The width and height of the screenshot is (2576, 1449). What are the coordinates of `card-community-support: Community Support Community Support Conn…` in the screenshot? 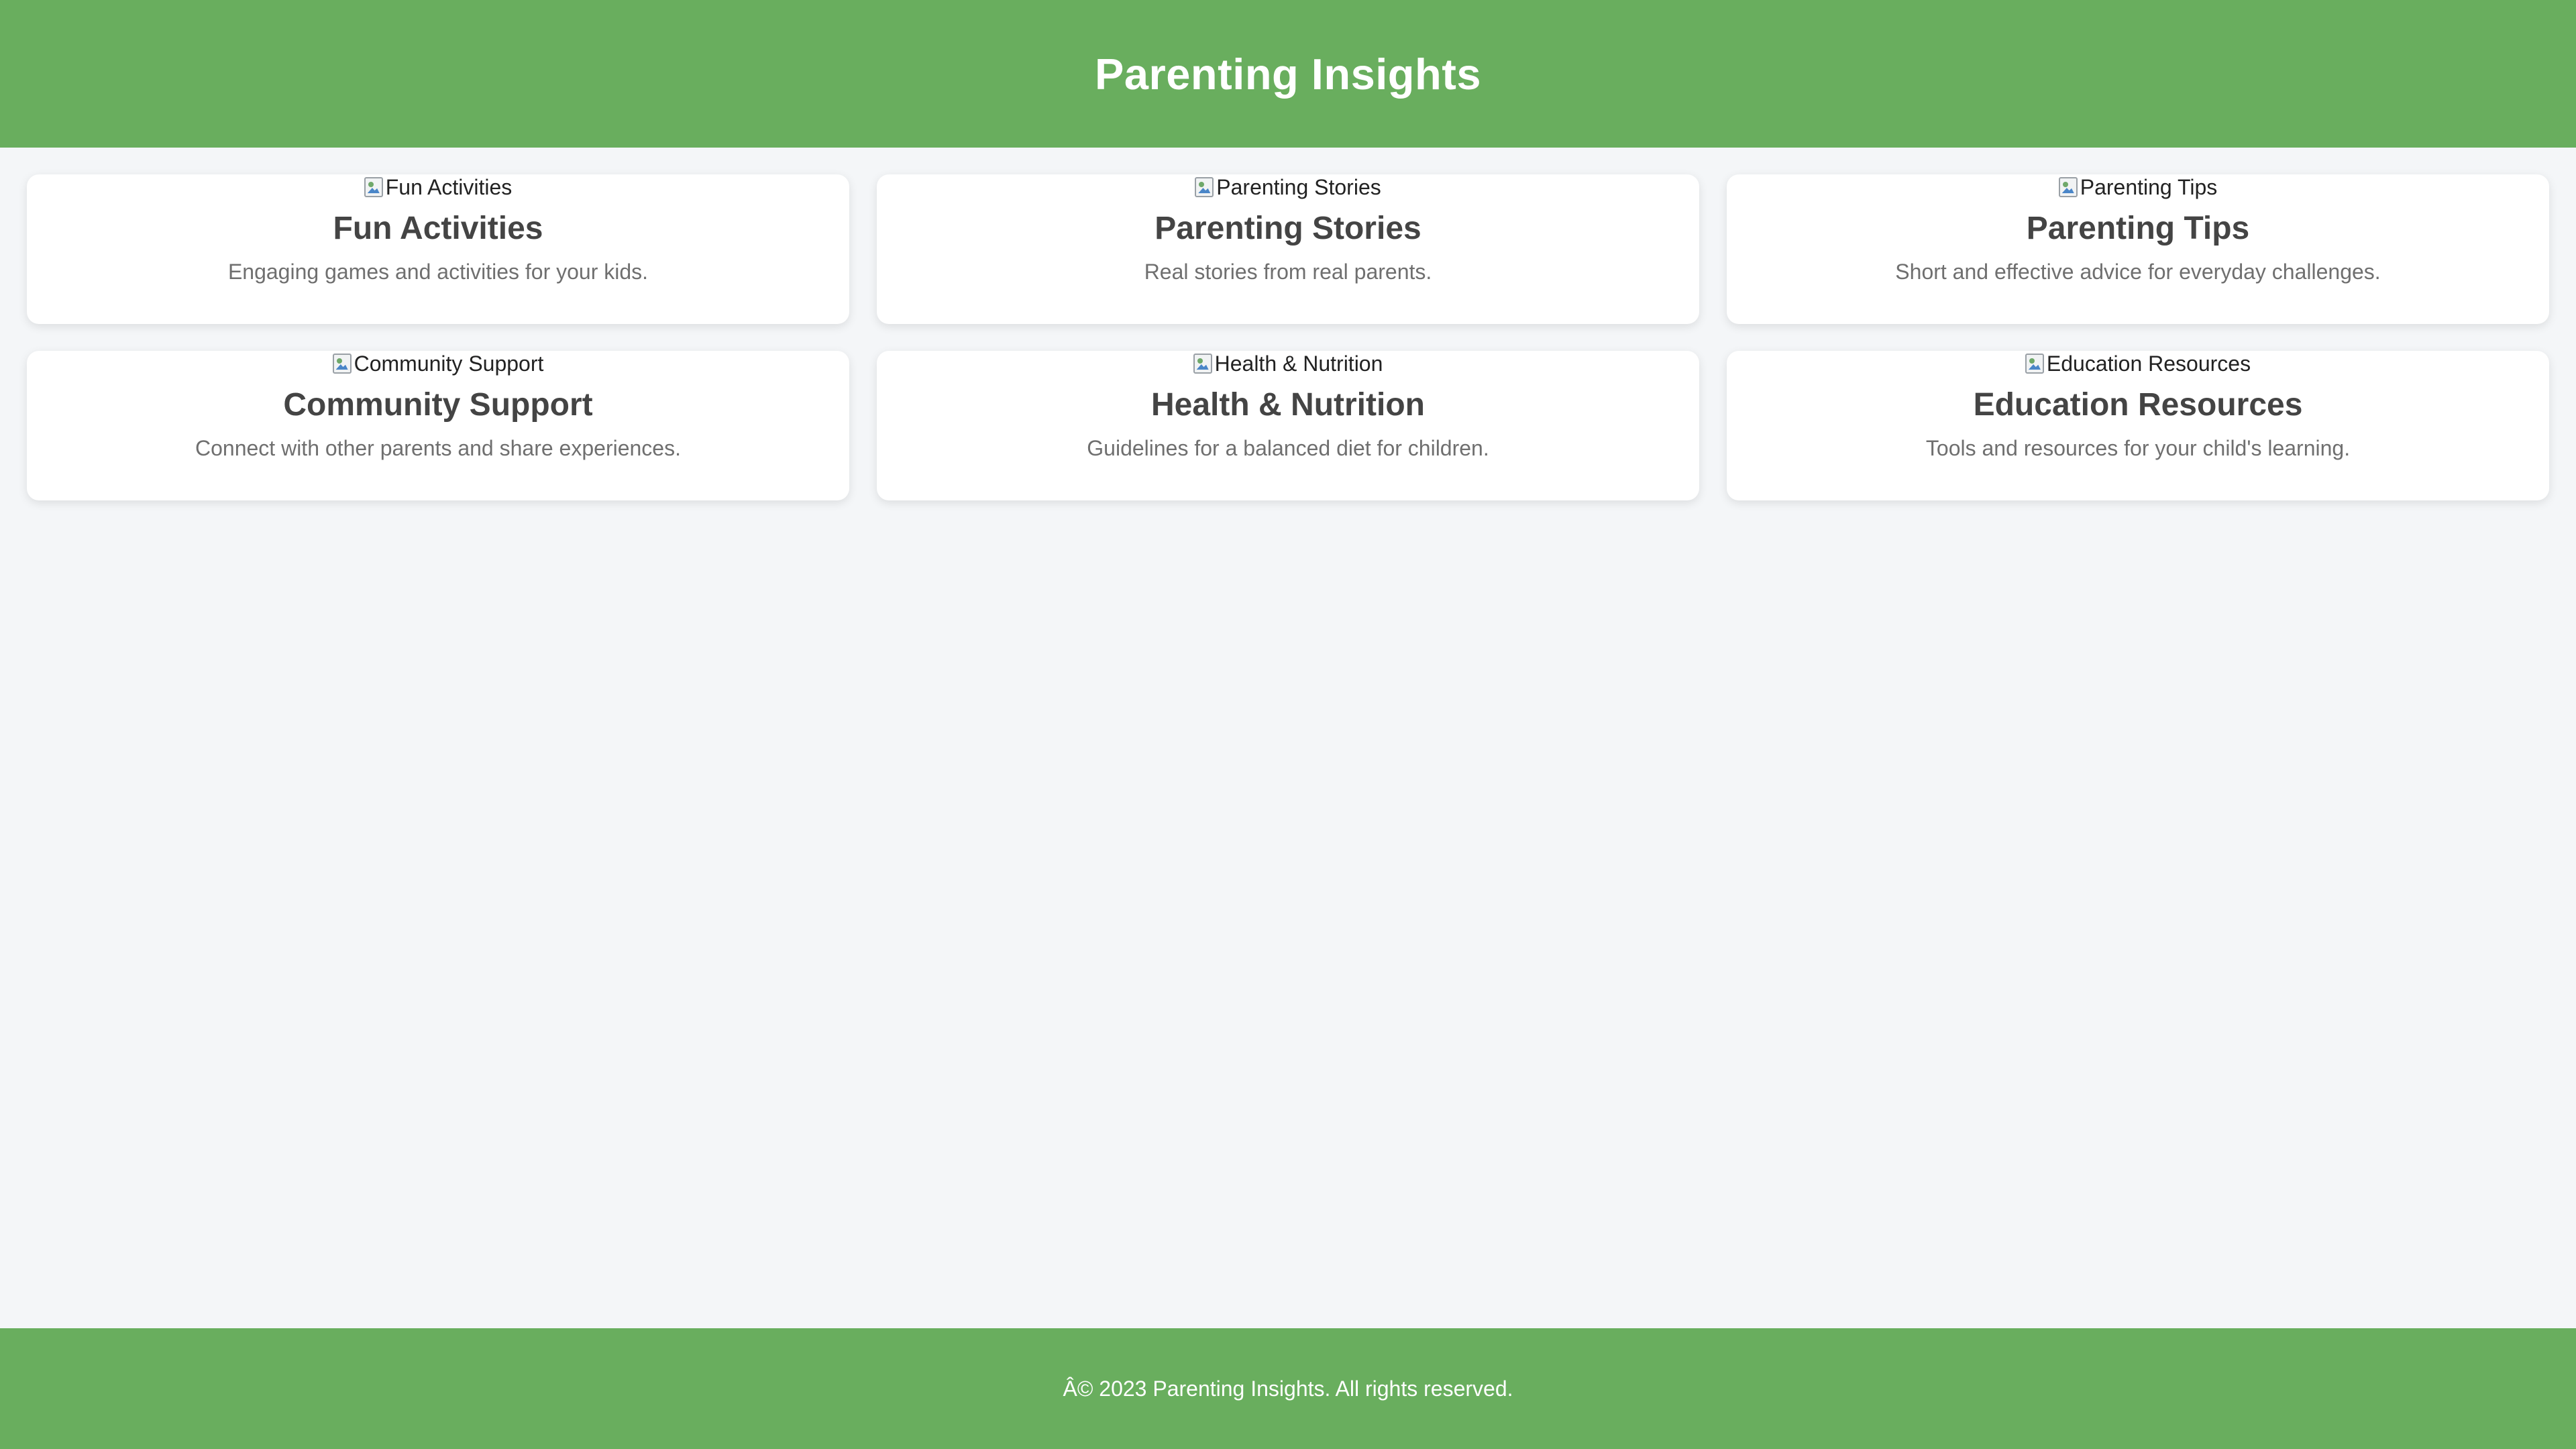 It's located at (438, 425).